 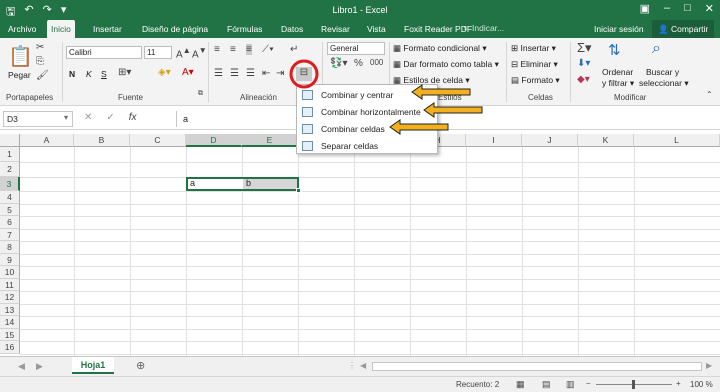 What do you see at coordinates (93, 365) in the screenshot?
I see `sheet-tab-hoja1: Hoja1` at bounding box center [93, 365].